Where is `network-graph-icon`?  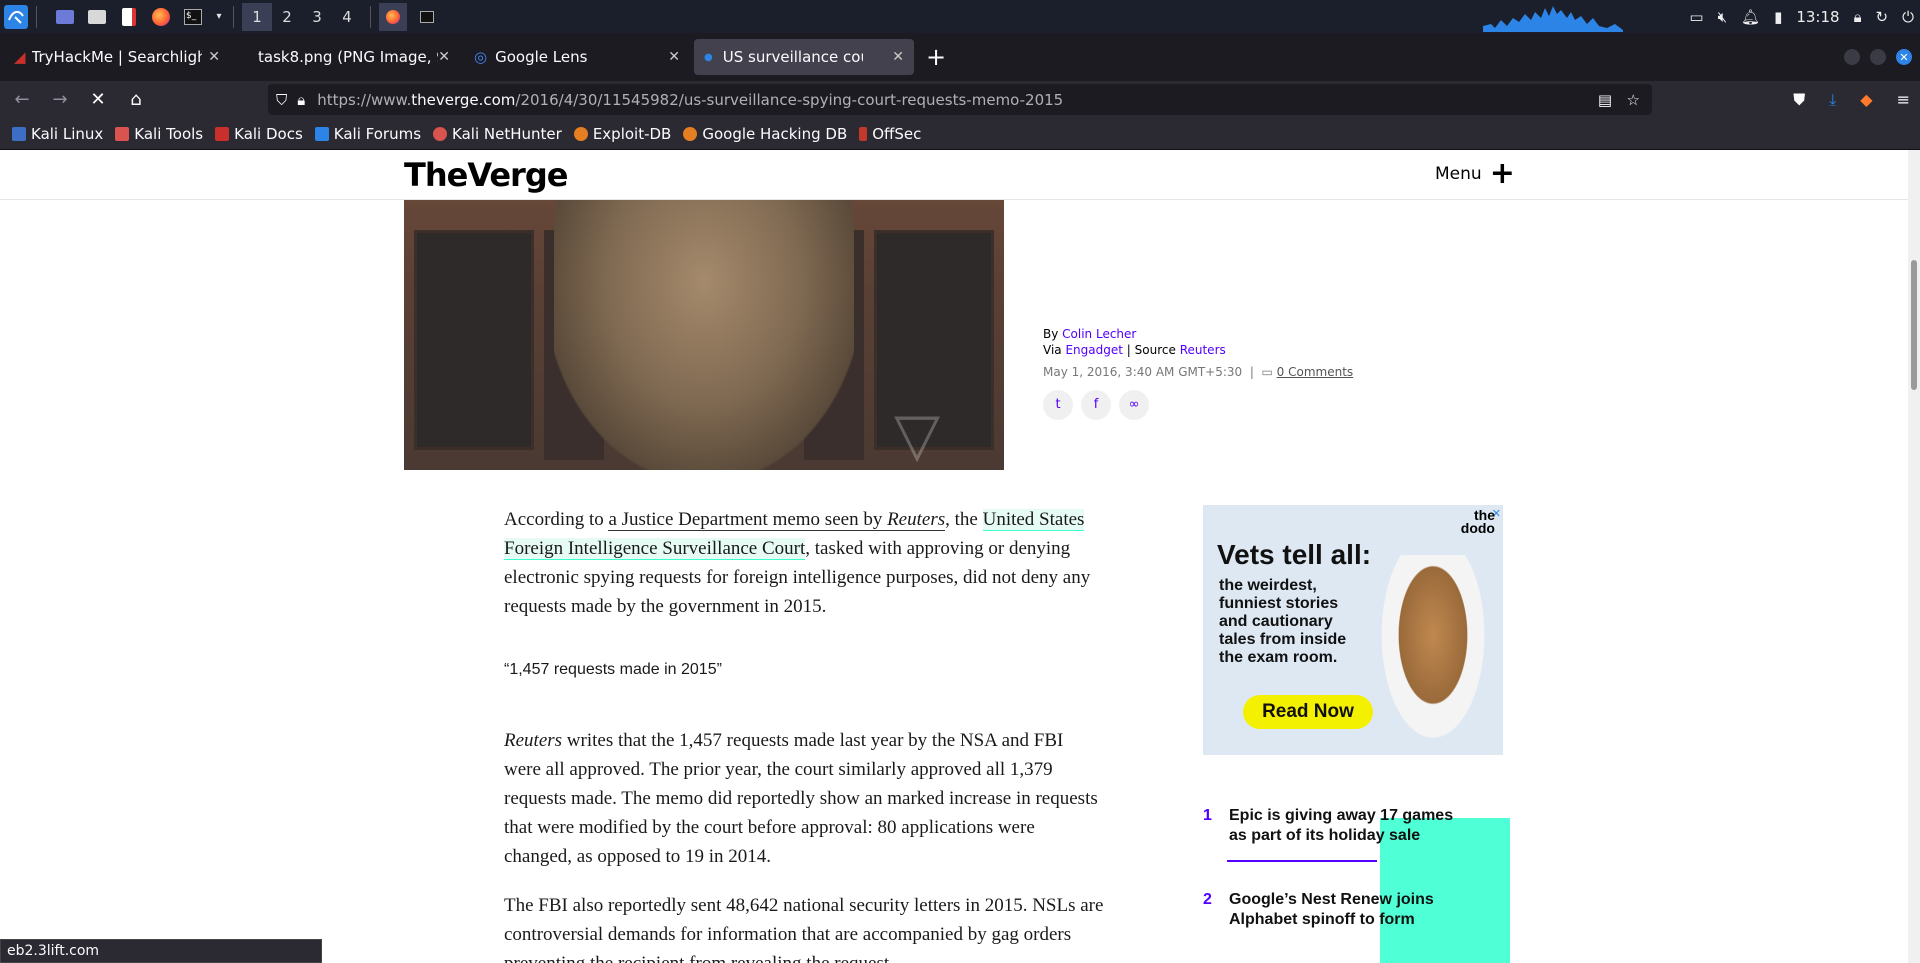 network-graph-icon is located at coordinates (1553, 19).